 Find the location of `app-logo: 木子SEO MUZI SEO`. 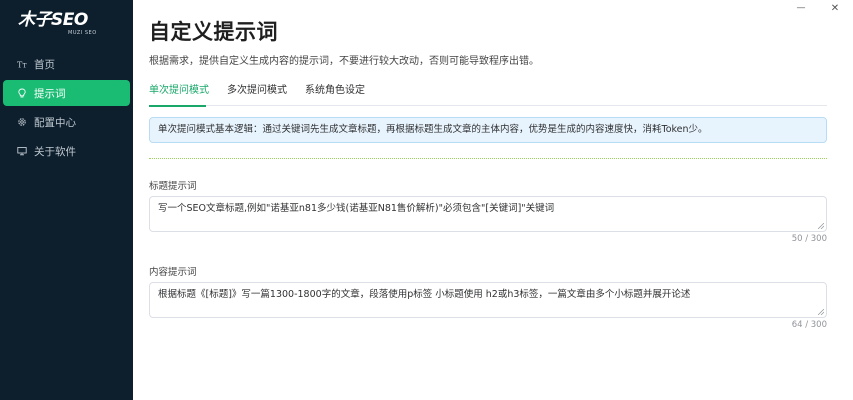

app-logo: 木子SEO MUZI SEO is located at coordinates (66, 22).